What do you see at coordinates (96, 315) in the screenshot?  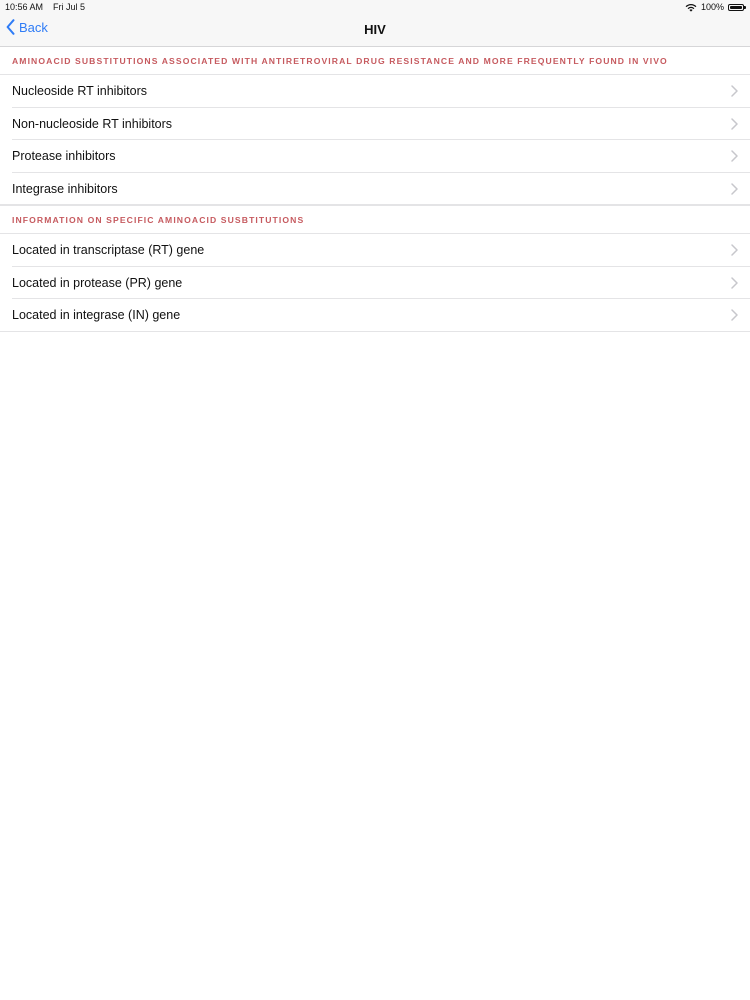 I see `list-item-label: Located in integrase (IN) gene` at bounding box center [96, 315].